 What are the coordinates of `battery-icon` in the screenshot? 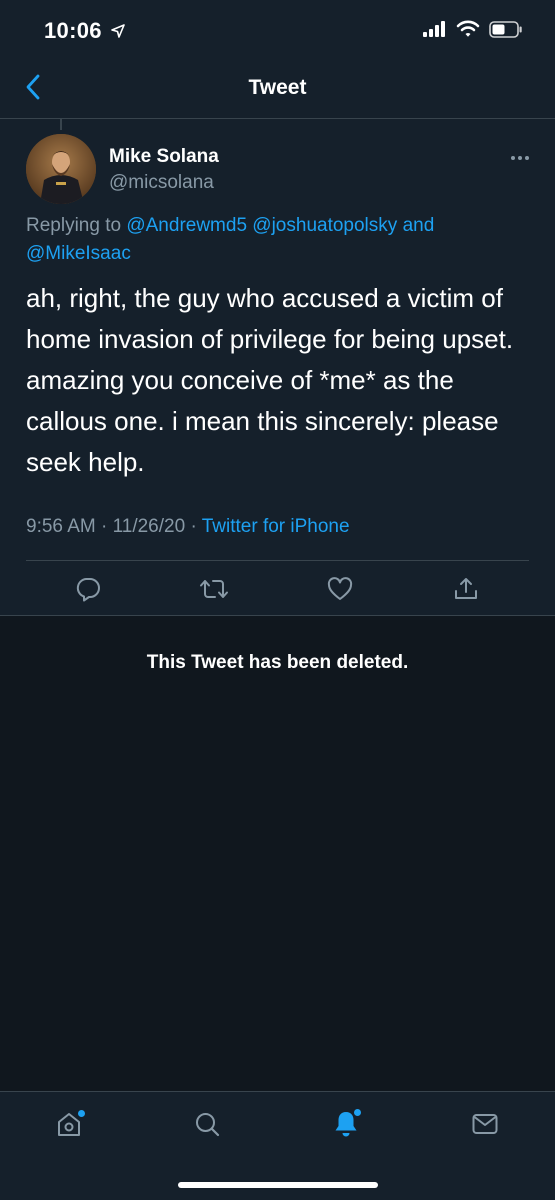 It's located at (506, 31).